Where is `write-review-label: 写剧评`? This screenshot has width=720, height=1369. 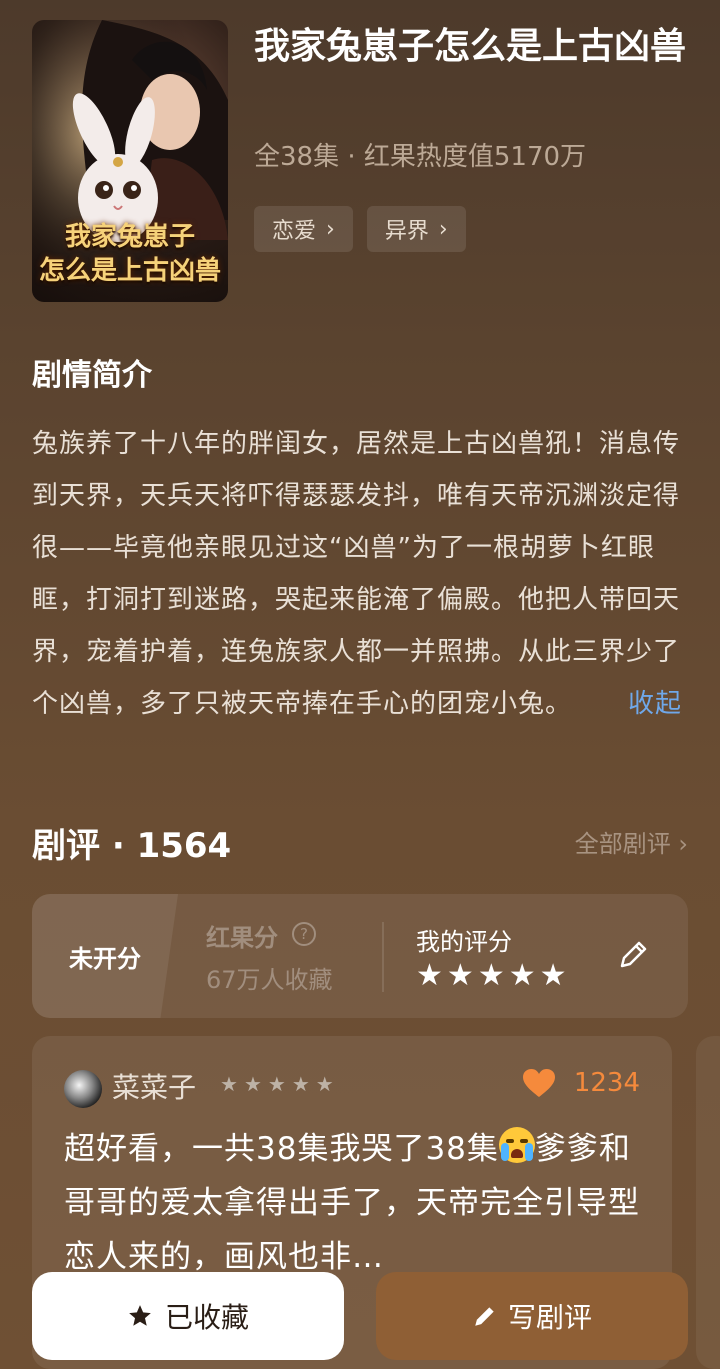
write-review-label: 写剧评 is located at coordinates (549, 1317).